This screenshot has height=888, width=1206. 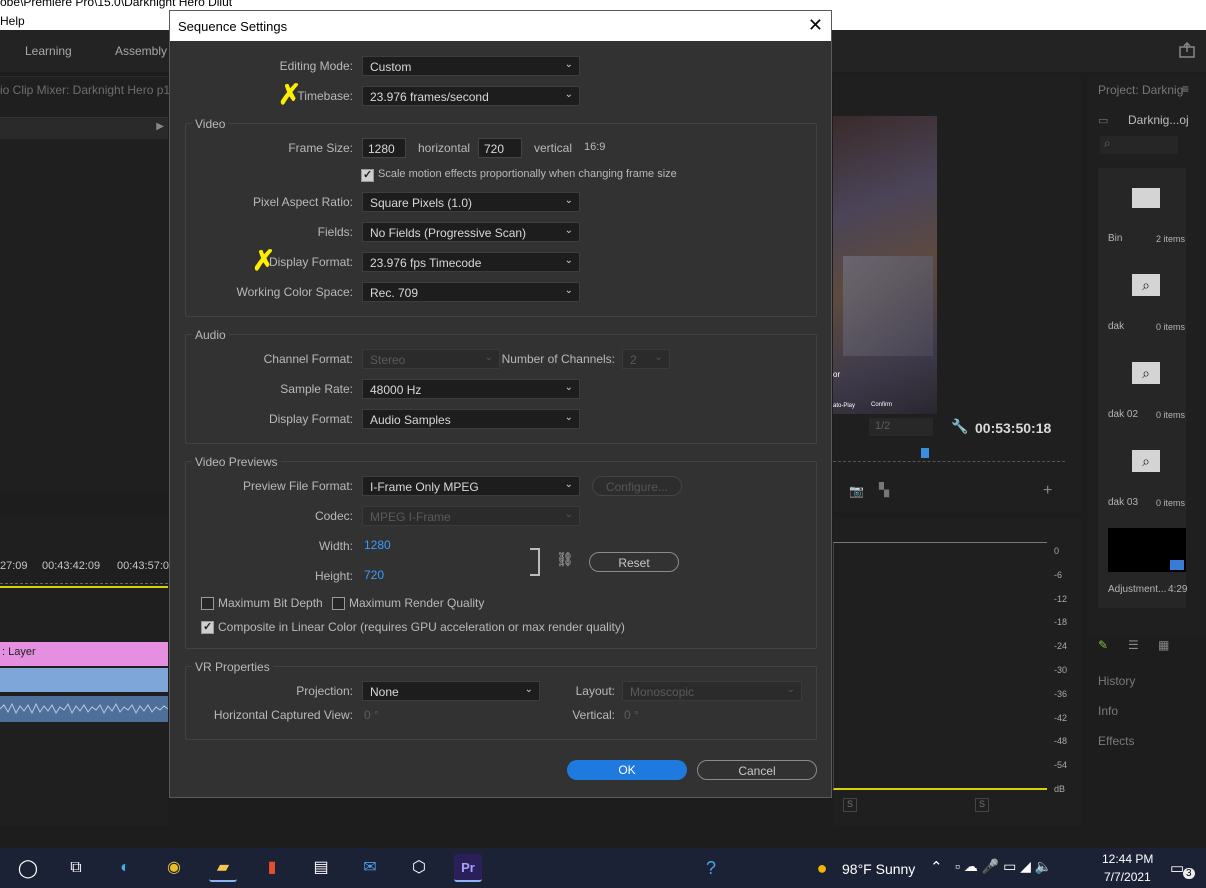 What do you see at coordinates (471, 66) in the screenshot?
I see `editing-mode-select: Custom ⌄` at bounding box center [471, 66].